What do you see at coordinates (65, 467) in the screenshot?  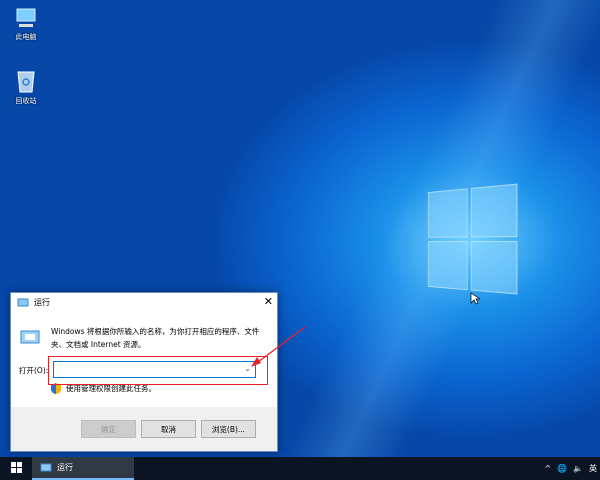 I see `taskbar-app-label: 运行` at bounding box center [65, 467].